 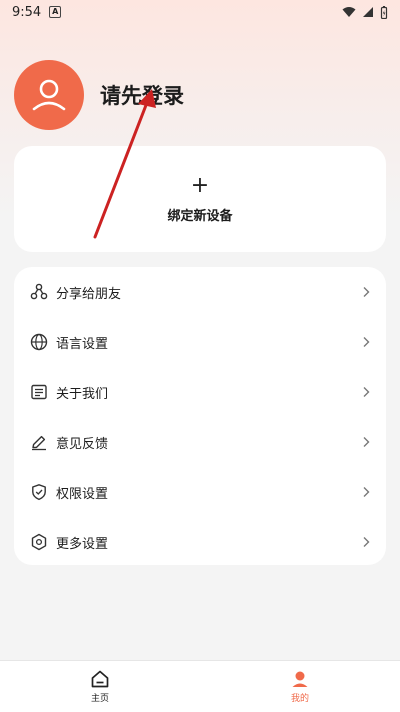 What do you see at coordinates (39, 292) in the screenshot?
I see `share-icon` at bounding box center [39, 292].